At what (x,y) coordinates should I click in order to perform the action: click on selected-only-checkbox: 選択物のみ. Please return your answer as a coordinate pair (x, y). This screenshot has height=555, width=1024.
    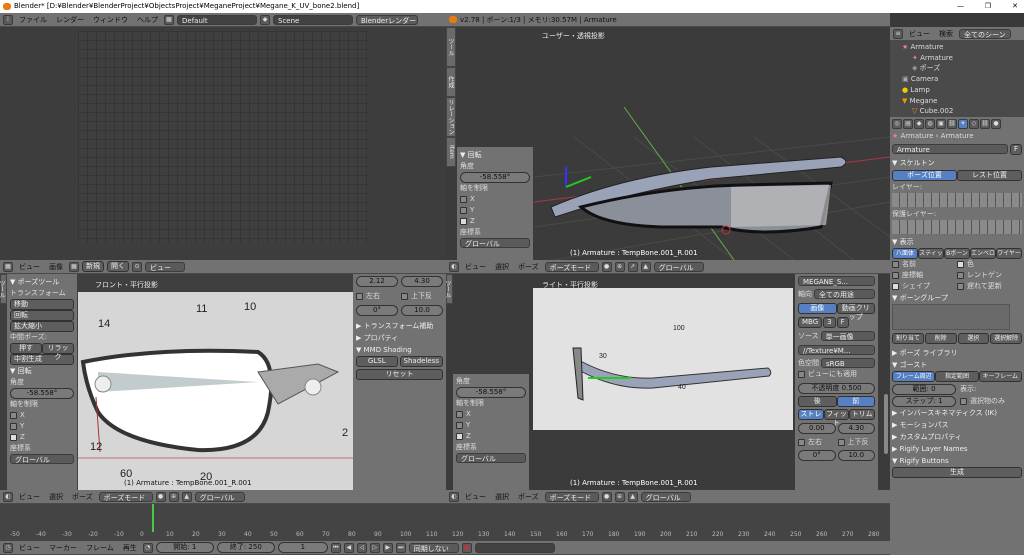
    Looking at the image, I should click on (991, 401).